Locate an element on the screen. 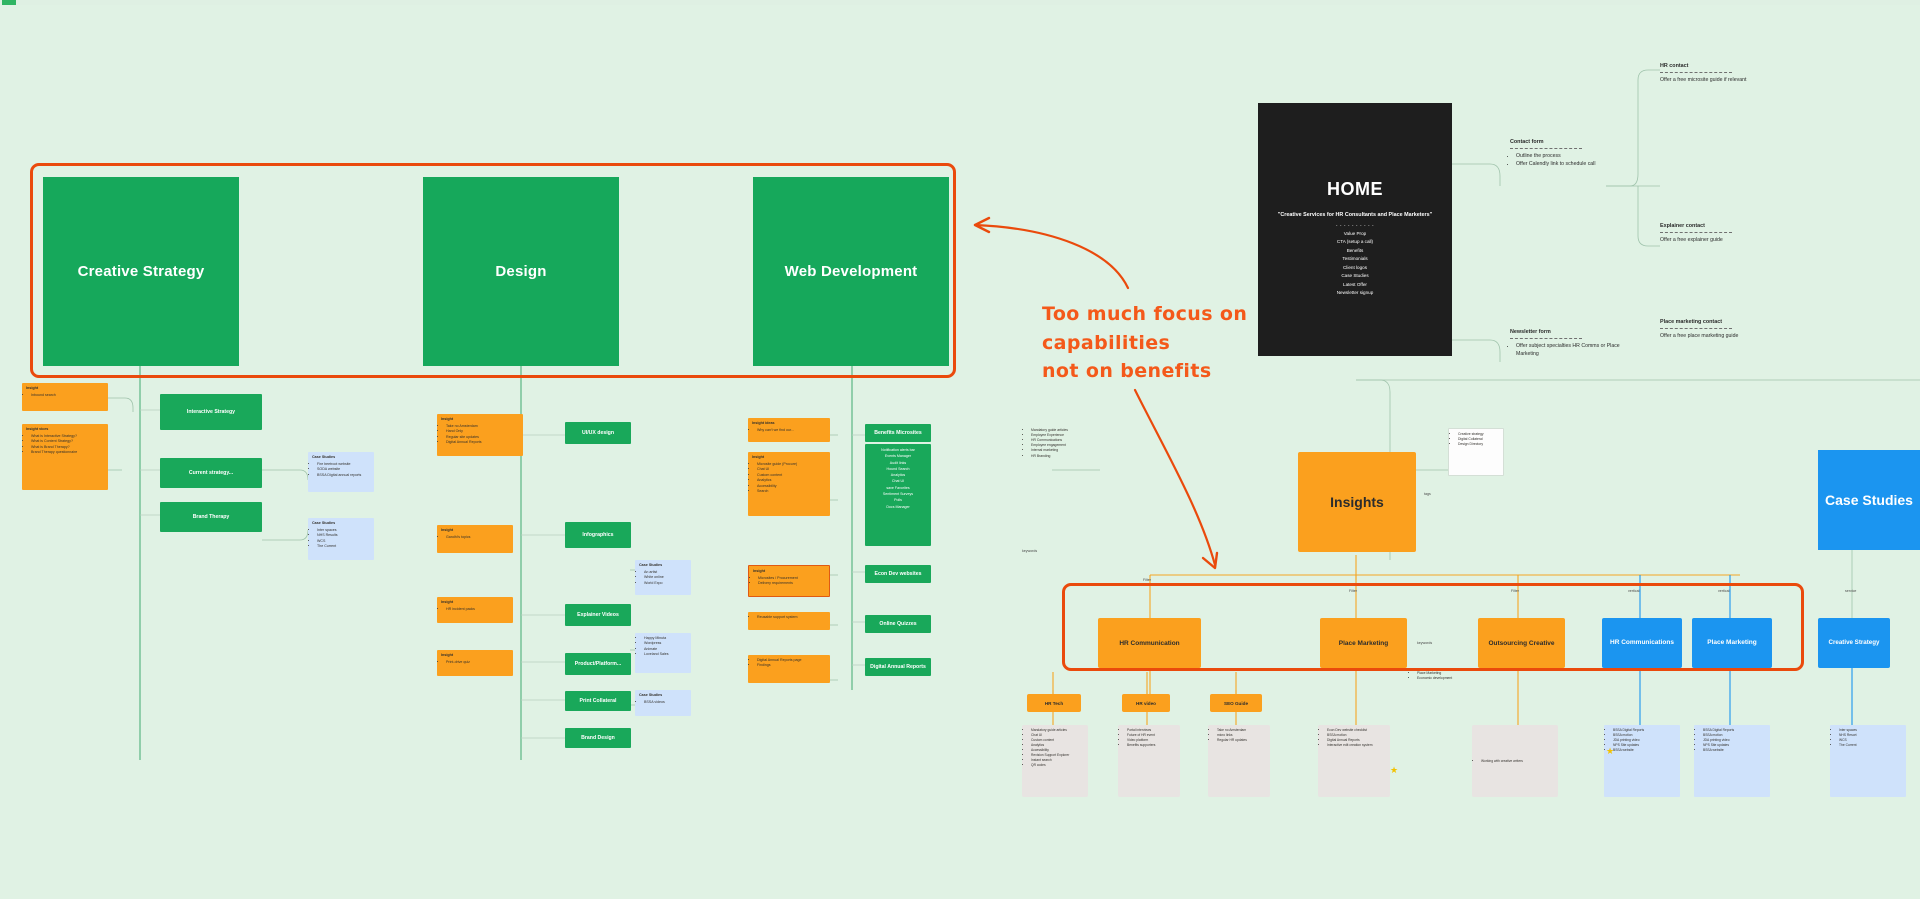 The image size is (1920, 899). edge-label-filter: Filter is located at coordinates (1147, 580).